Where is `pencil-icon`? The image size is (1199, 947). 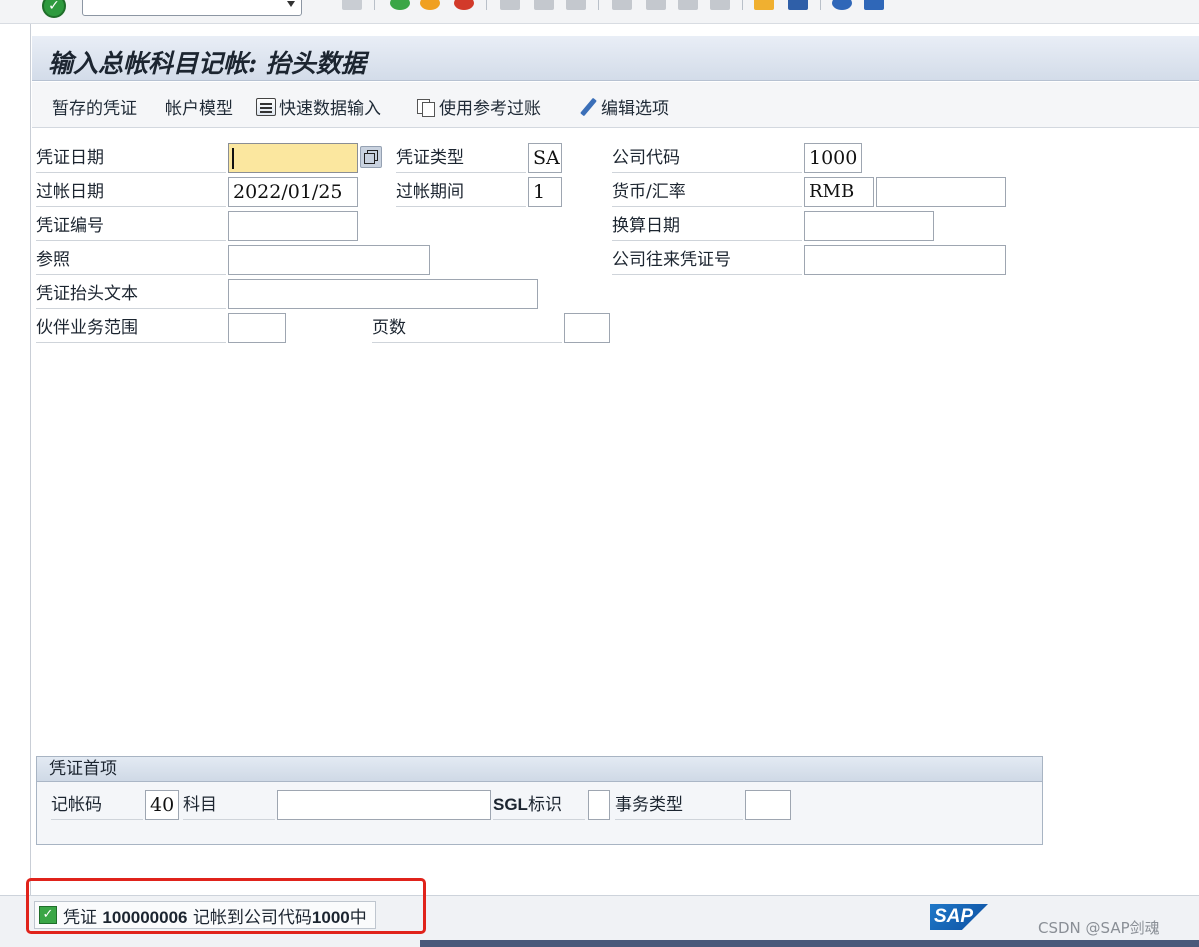
pencil-icon is located at coordinates (588, 107).